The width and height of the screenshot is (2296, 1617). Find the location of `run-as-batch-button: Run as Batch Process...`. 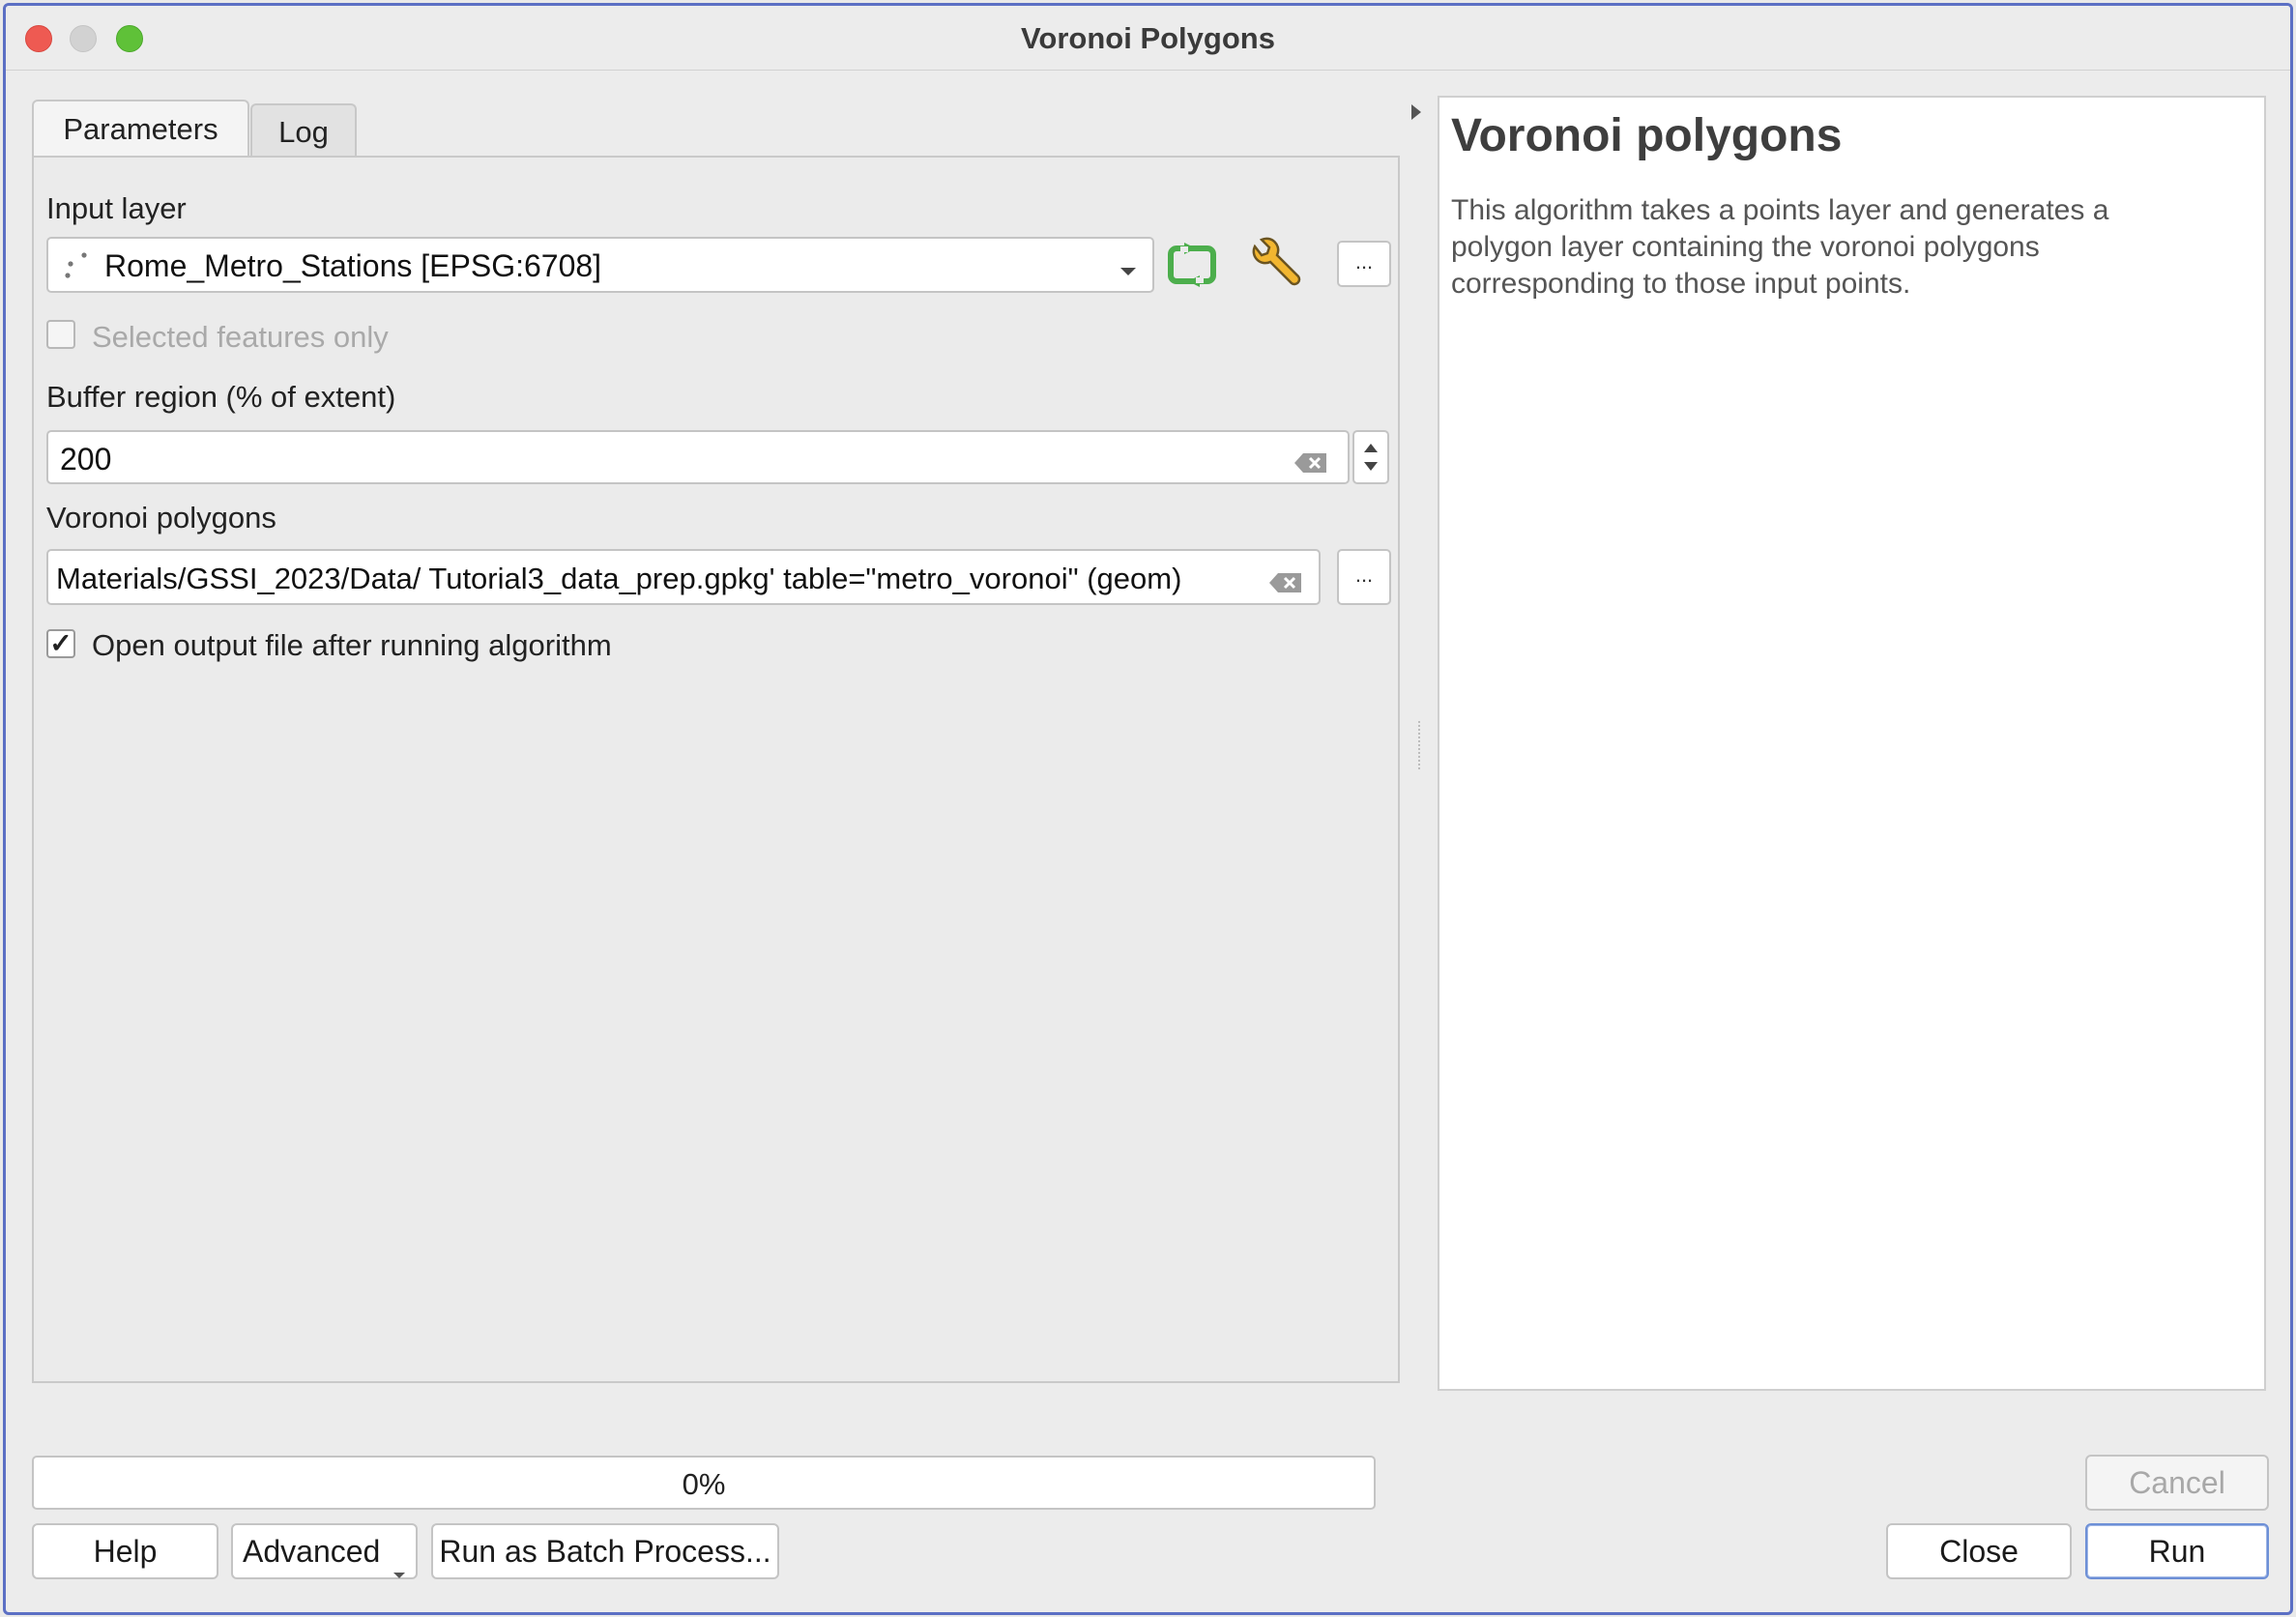

run-as-batch-button: Run as Batch Process... is located at coordinates (605, 1551).